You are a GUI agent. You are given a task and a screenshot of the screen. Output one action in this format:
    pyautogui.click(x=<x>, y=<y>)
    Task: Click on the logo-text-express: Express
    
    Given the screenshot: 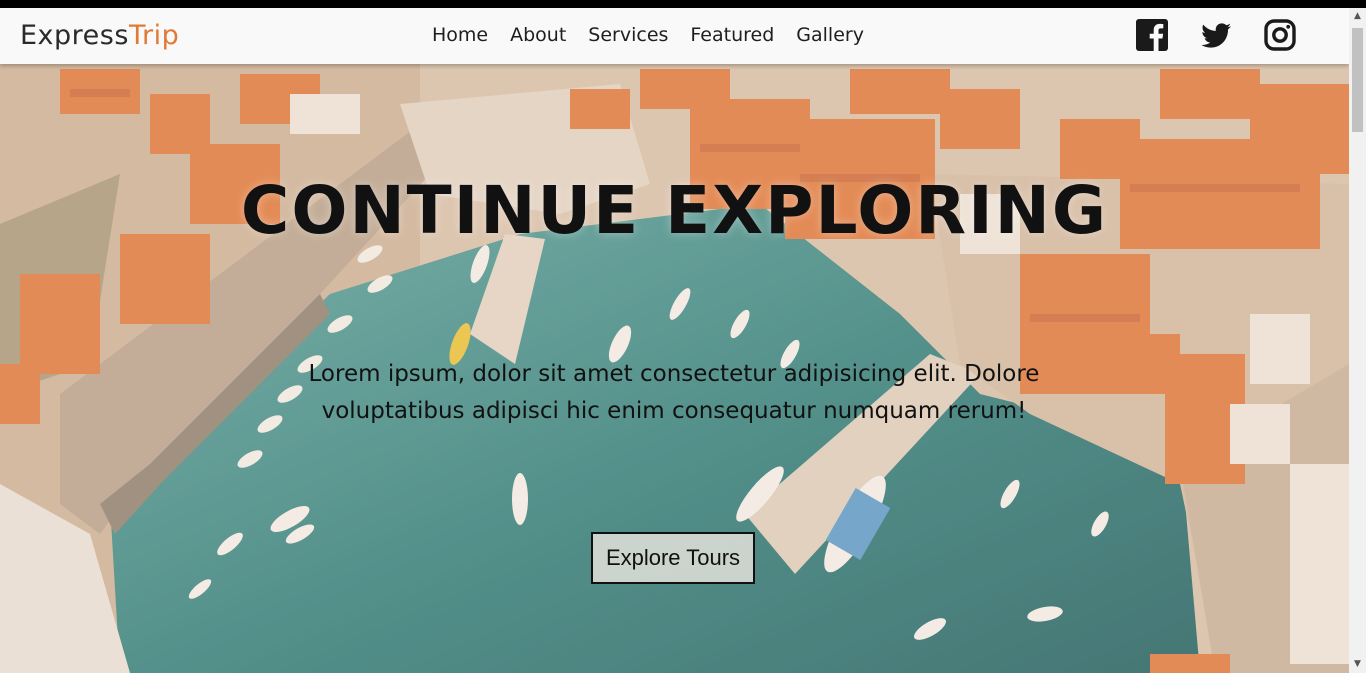 What is the action you would take?
    pyautogui.click(x=74, y=35)
    